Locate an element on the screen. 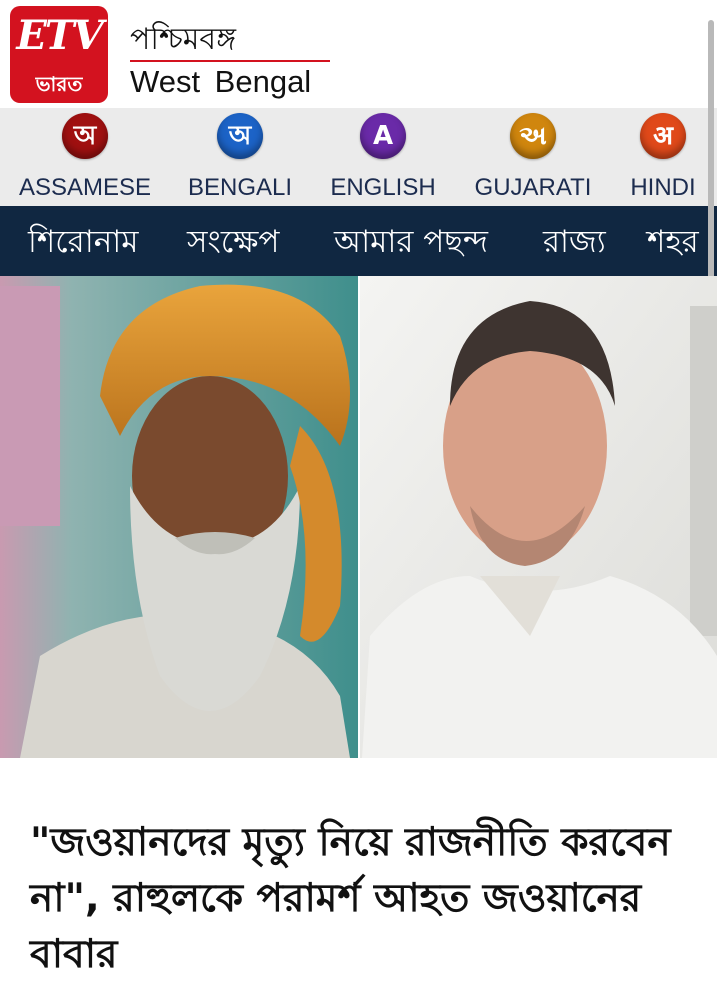 The image size is (717, 995). logo-etv-text: ETV is located at coordinates (59, 35).